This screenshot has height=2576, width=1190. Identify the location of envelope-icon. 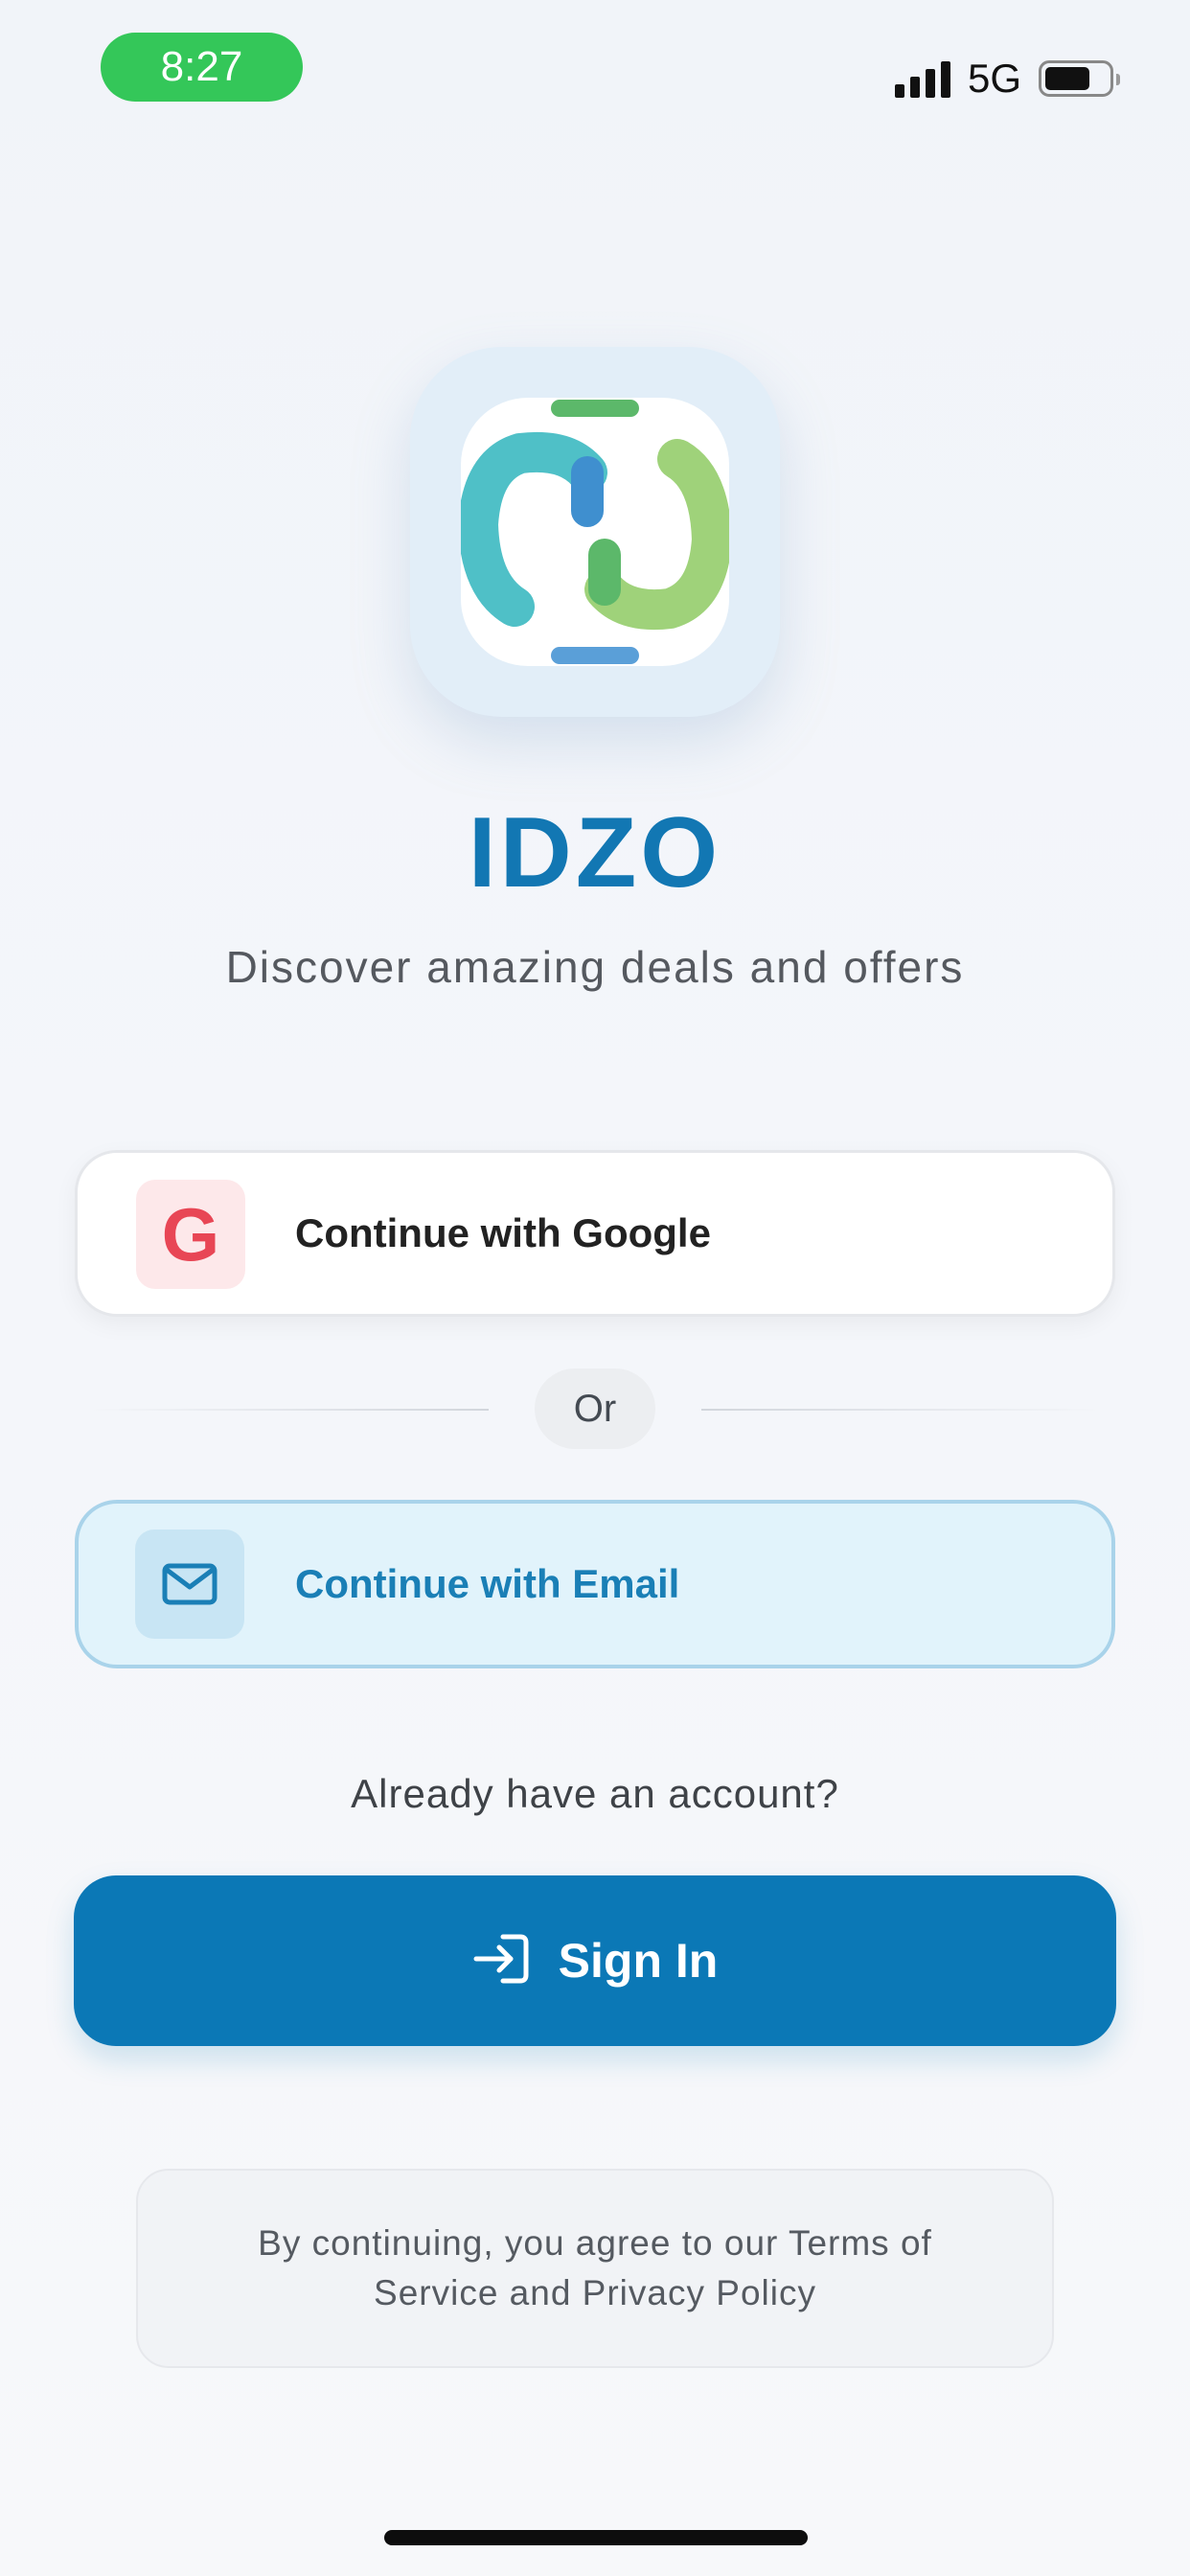
(190, 1584).